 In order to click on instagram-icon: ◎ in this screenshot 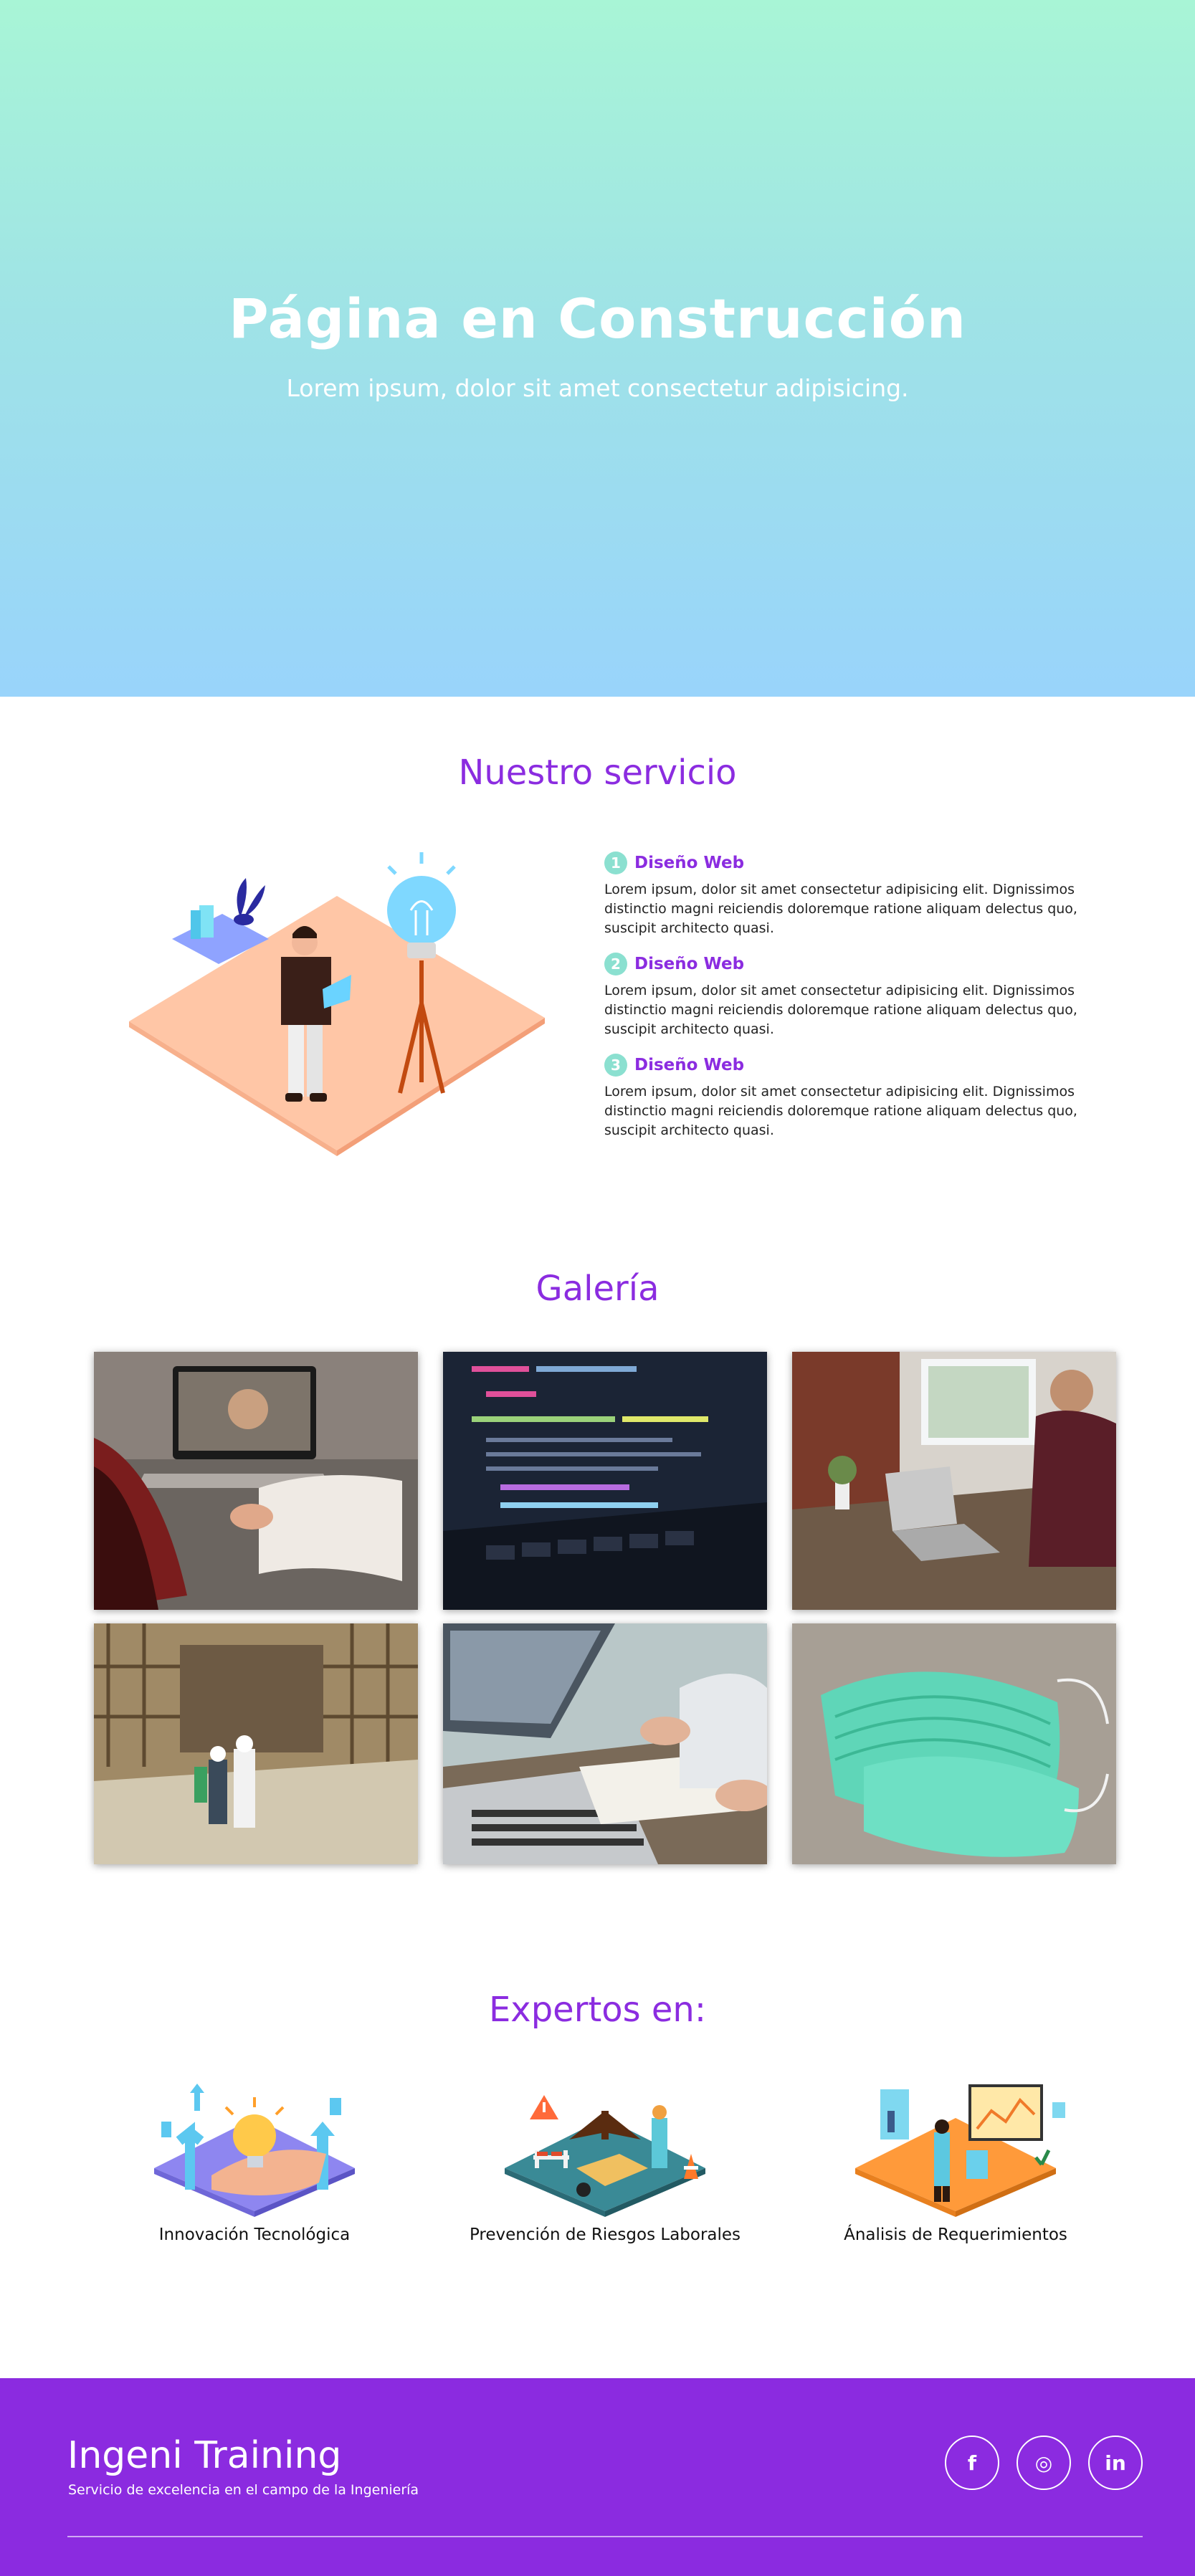, I will do `click(1044, 2463)`.